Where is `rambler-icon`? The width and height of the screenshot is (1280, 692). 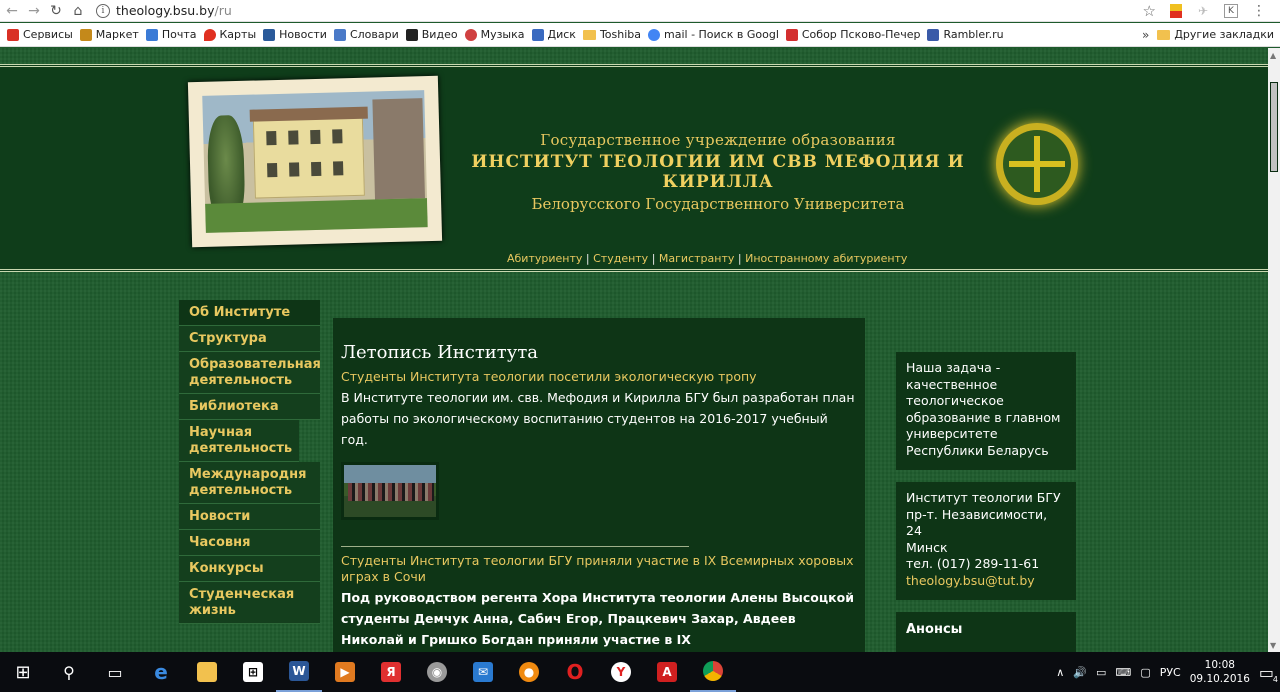 rambler-icon is located at coordinates (933, 34).